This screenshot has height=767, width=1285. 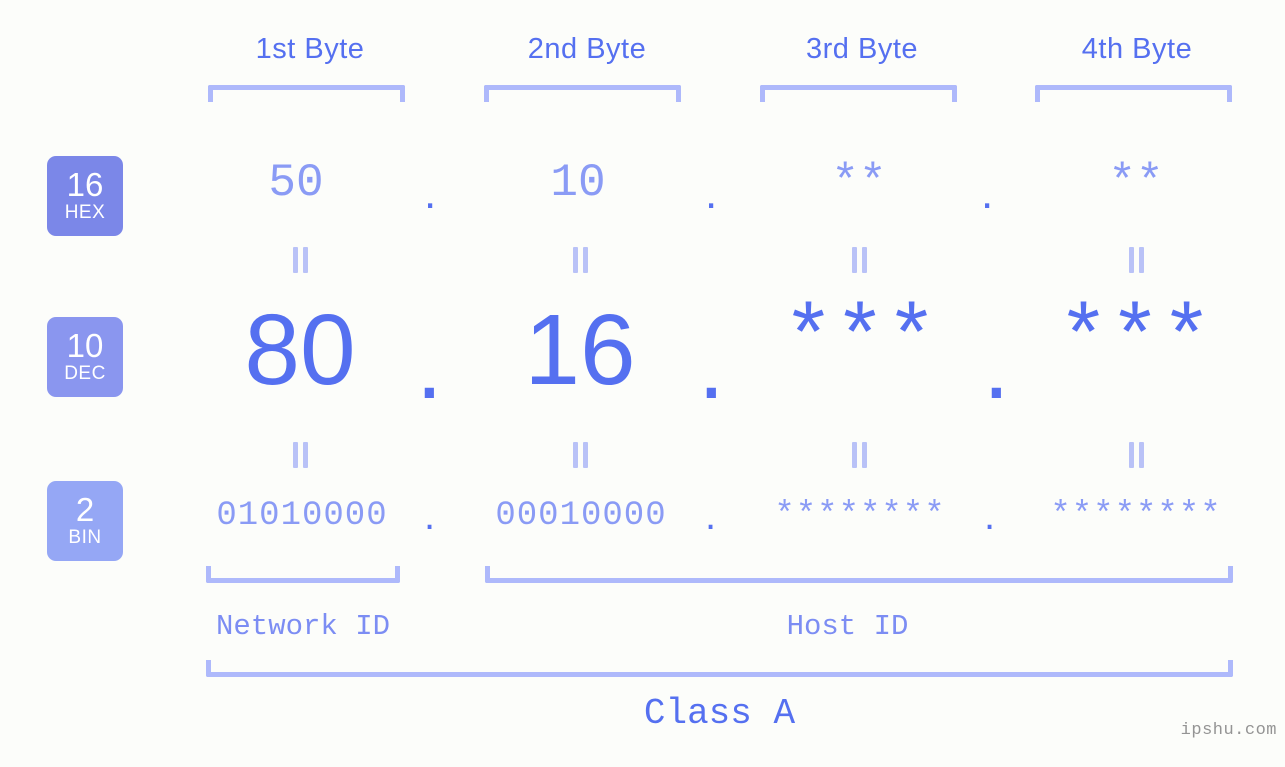 What do you see at coordinates (862, 49) in the screenshot?
I see `byte-header-3: 3rd Byte` at bounding box center [862, 49].